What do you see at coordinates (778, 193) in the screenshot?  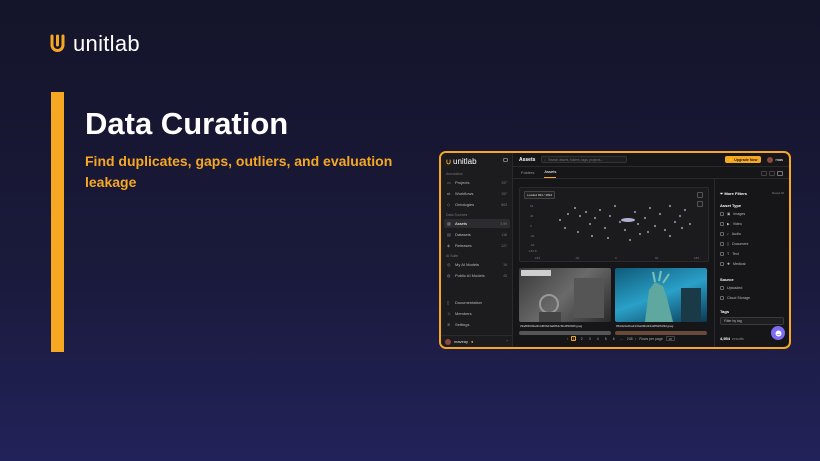 I see `reset-filters-button: Reset All` at bounding box center [778, 193].